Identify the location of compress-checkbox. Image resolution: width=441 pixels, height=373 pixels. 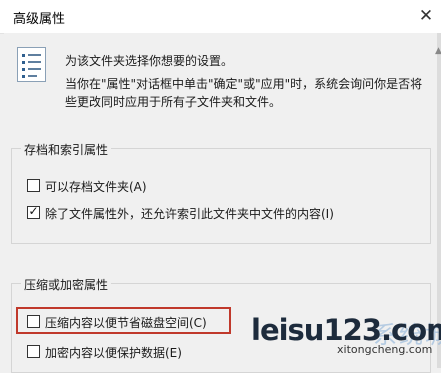
(33, 321).